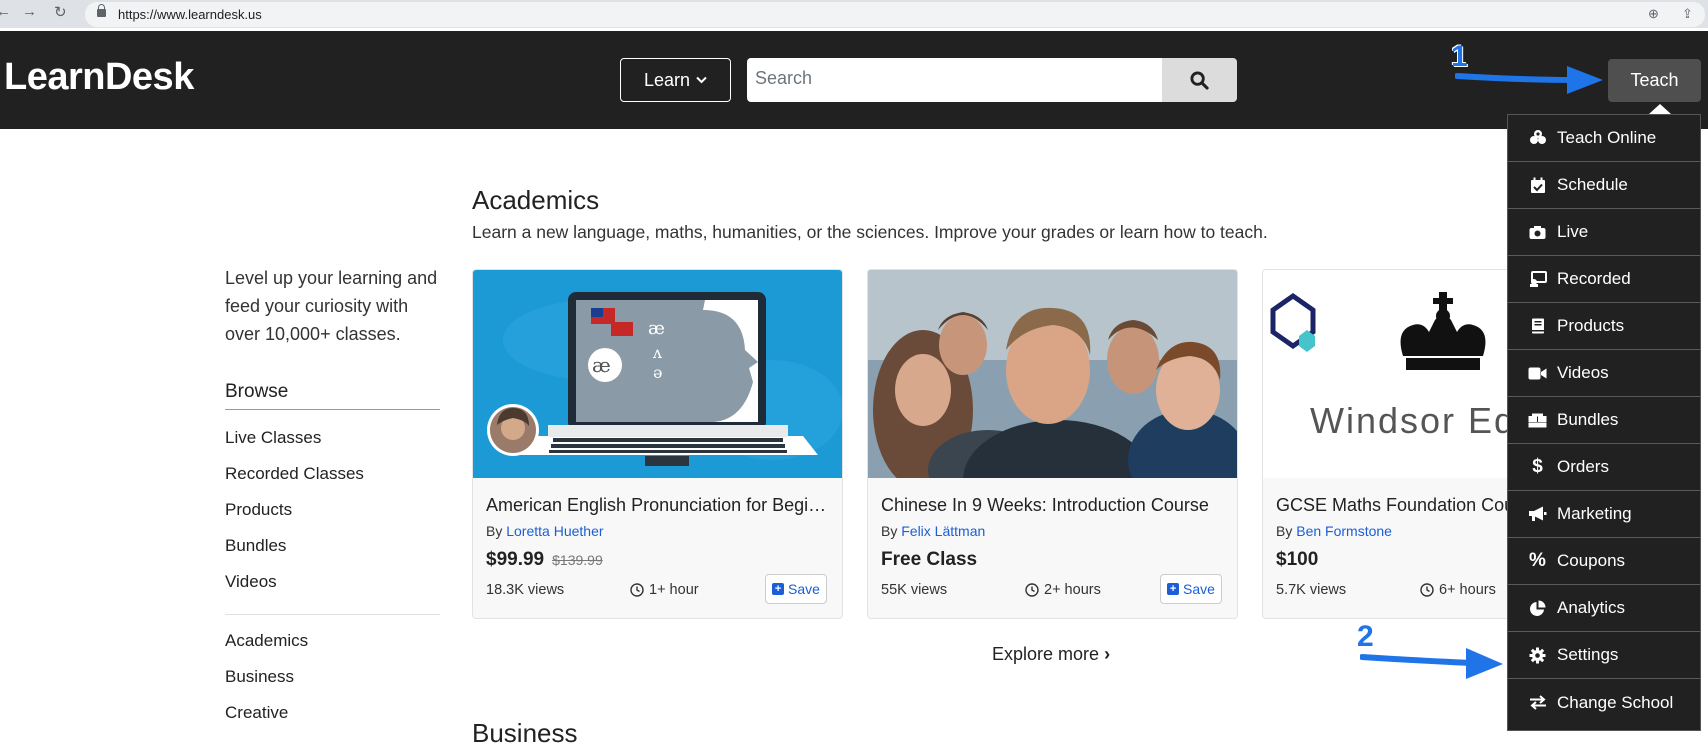  Describe the element at coordinates (1537, 466) in the screenshot. I see `dollar-icon: $` at that location.